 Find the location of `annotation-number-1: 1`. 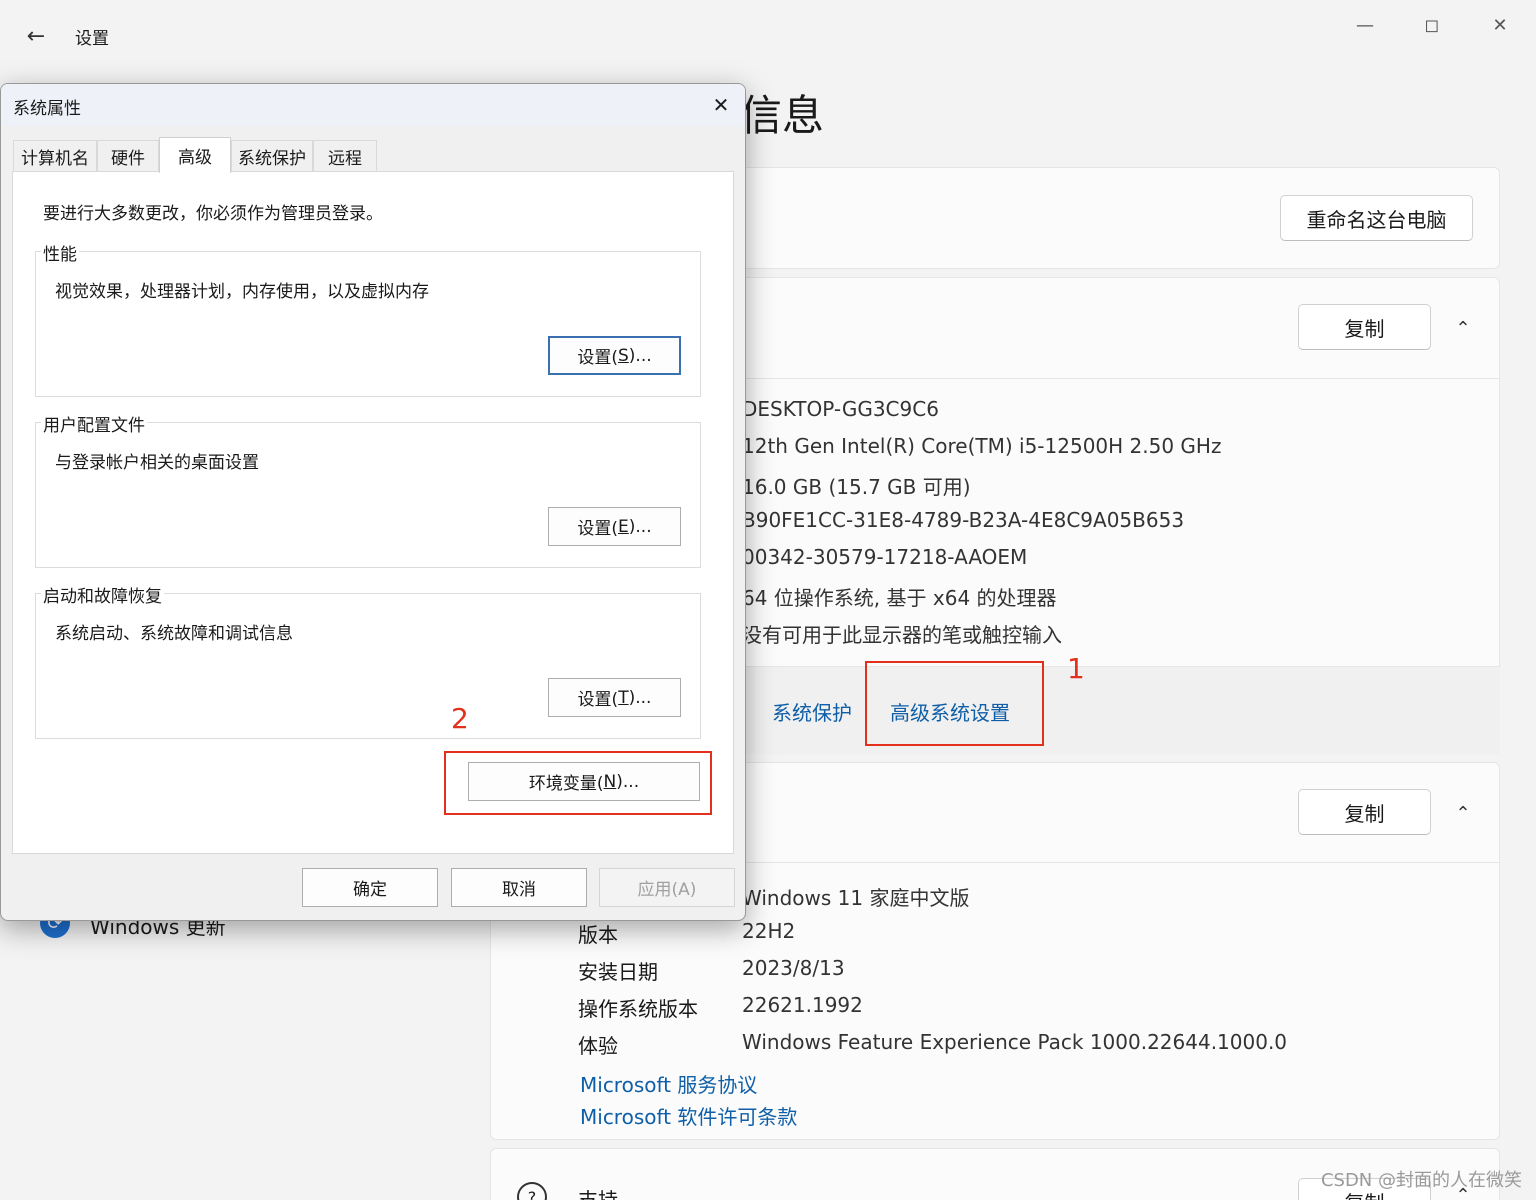

annotation-number-1: 1 is located at coordinates (1076, 668).